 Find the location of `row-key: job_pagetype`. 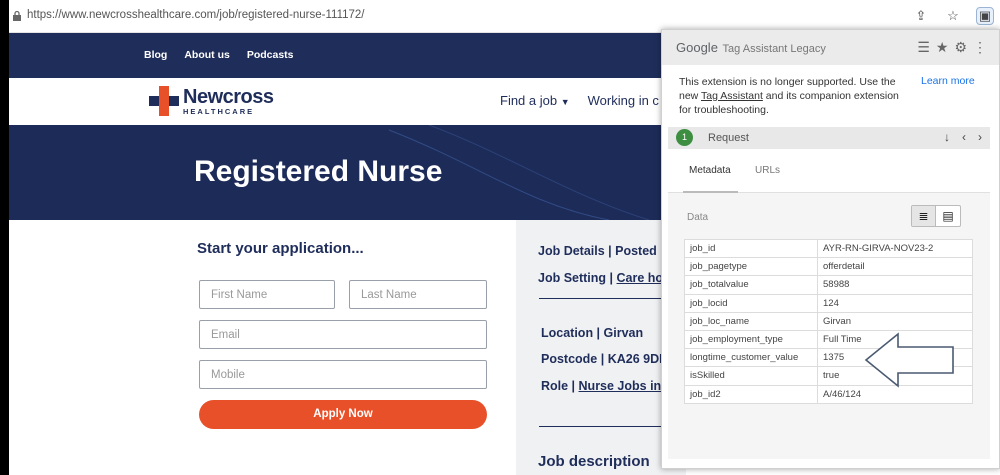

row-key: job_pagetype is located at coordinates (751, 267).